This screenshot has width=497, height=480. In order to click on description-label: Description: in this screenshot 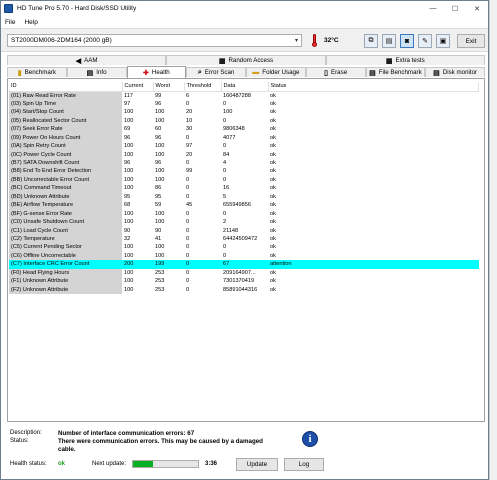, I will do `click(26, 433)`.